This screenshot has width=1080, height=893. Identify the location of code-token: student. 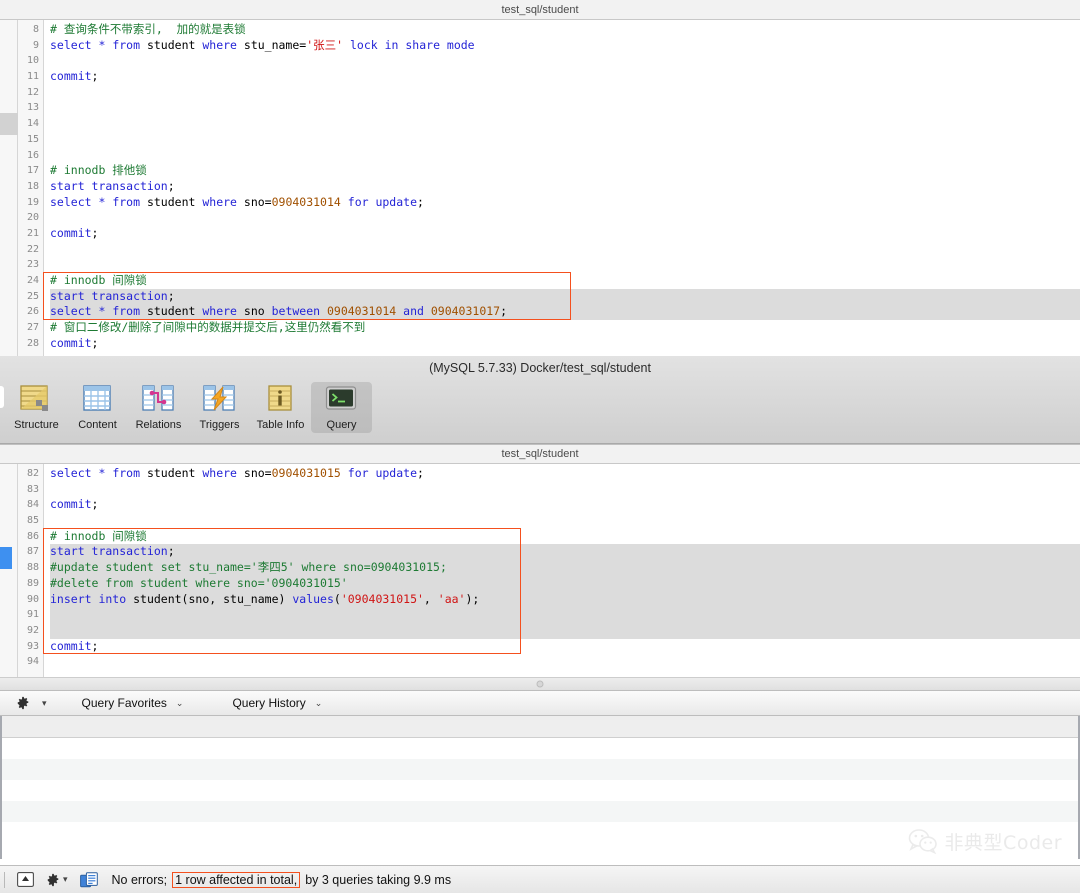
(174, 201).